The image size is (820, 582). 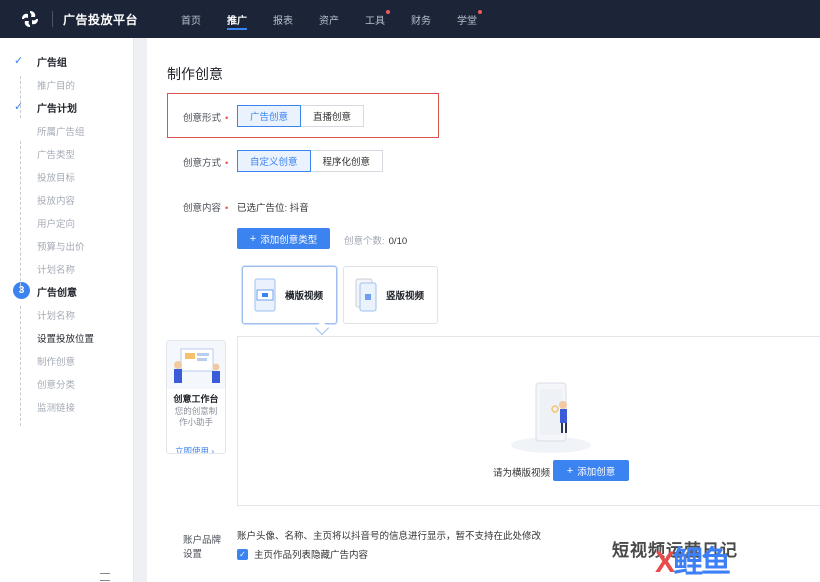 What do you see at coordinates (56, 155) in the screenshot?
I see `sidebar-item-label: 广告类型` at bounding box center [56, 155].